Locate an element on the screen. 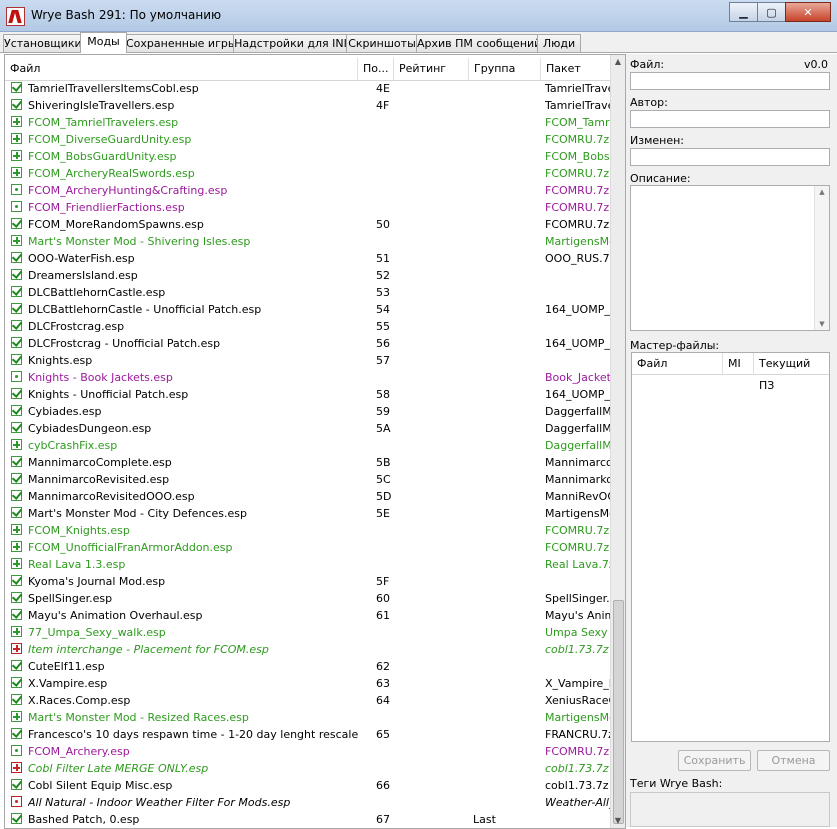  column-file: Файл is located at coordinates (181, 69).